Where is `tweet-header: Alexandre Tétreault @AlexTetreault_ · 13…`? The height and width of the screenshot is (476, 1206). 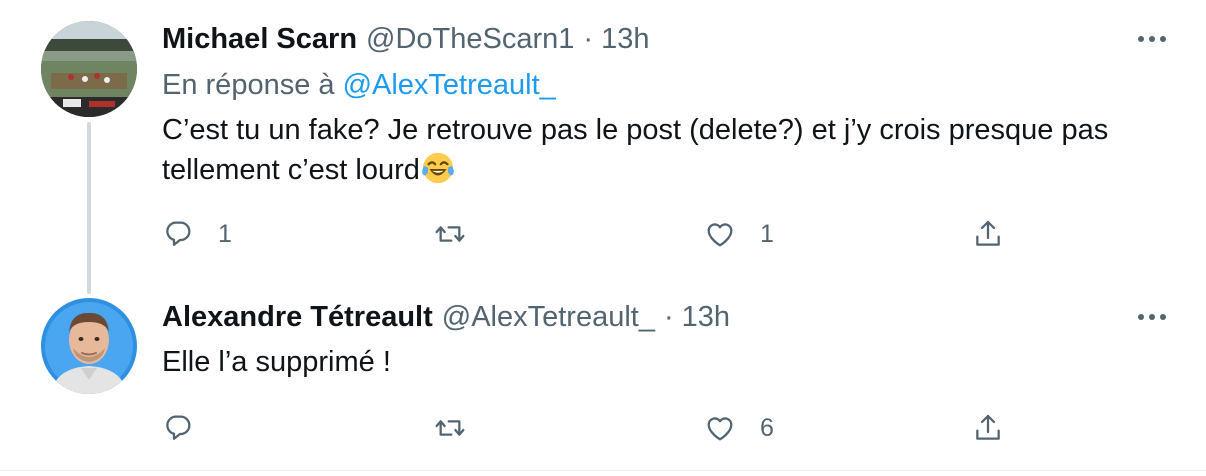
tweet-header: Alexandre Tétreault @AlexTetreault_ · 13… is located at coordinates (666, 317).